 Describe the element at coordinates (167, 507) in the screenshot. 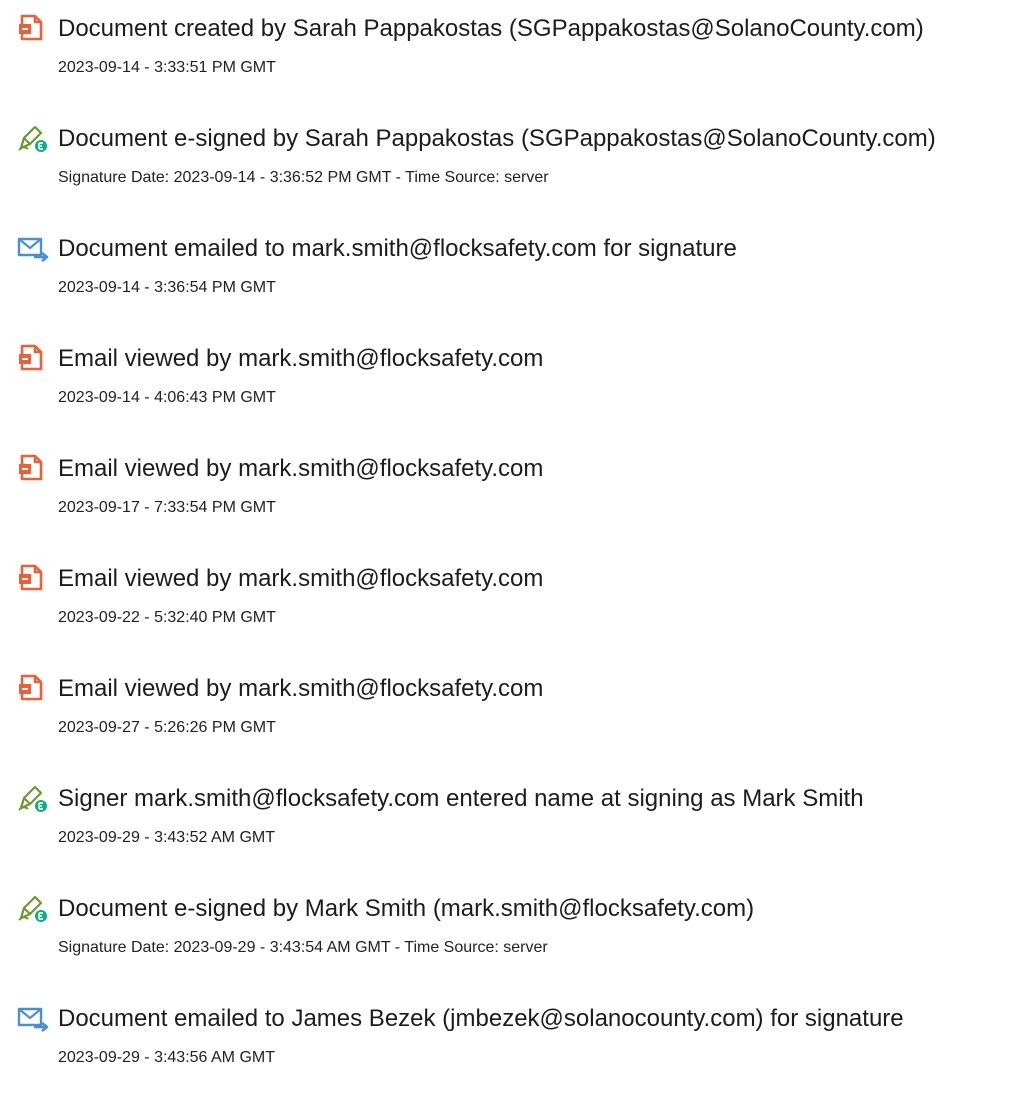

I see `event-timestamp: 2023-09-17 - 7:33:54 PM GMT` at that location.